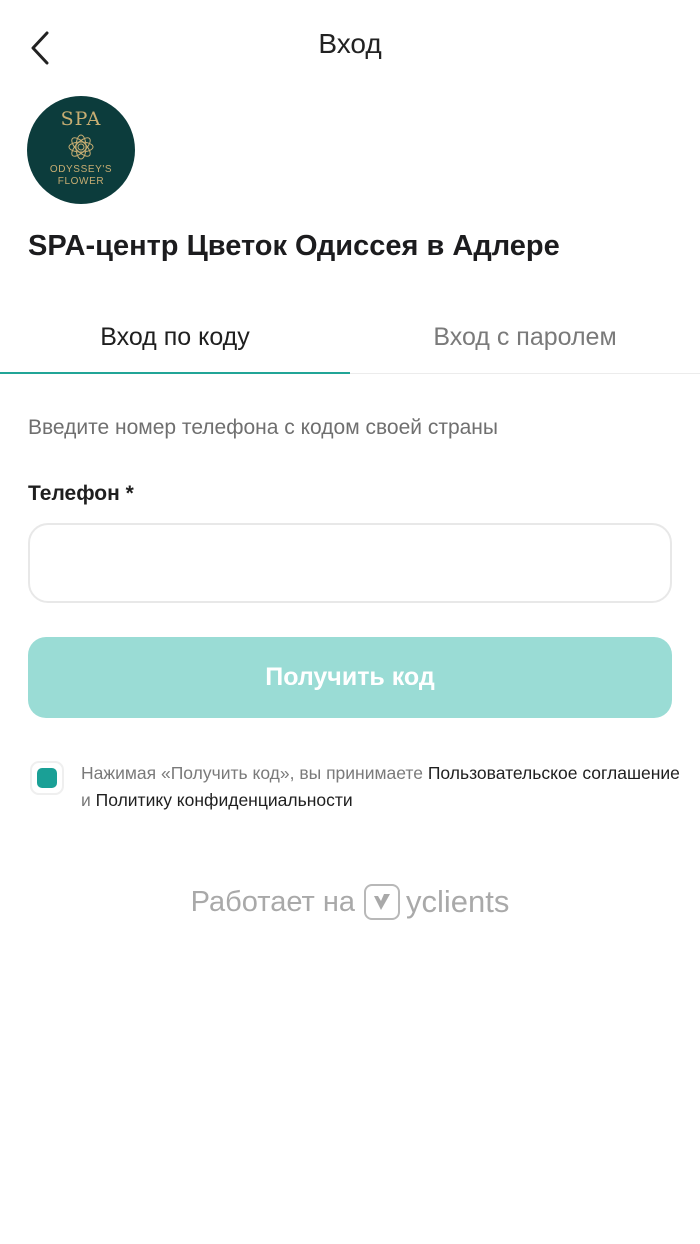 Image resolution: width=700 pixels, height=1244 pixels. I want to click on company-logo: SPA ODYSSEY'S FLOWER, so click(81, 150).